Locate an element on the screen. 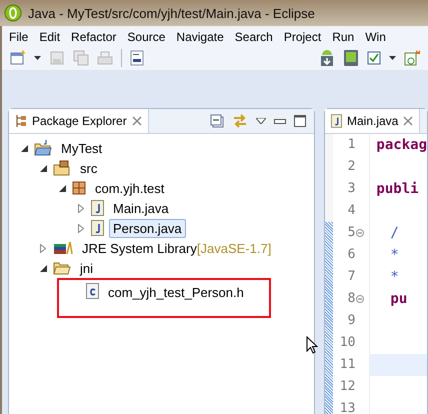  library-version: [JavaSE-1.7] is located at coordinates (234, 248).